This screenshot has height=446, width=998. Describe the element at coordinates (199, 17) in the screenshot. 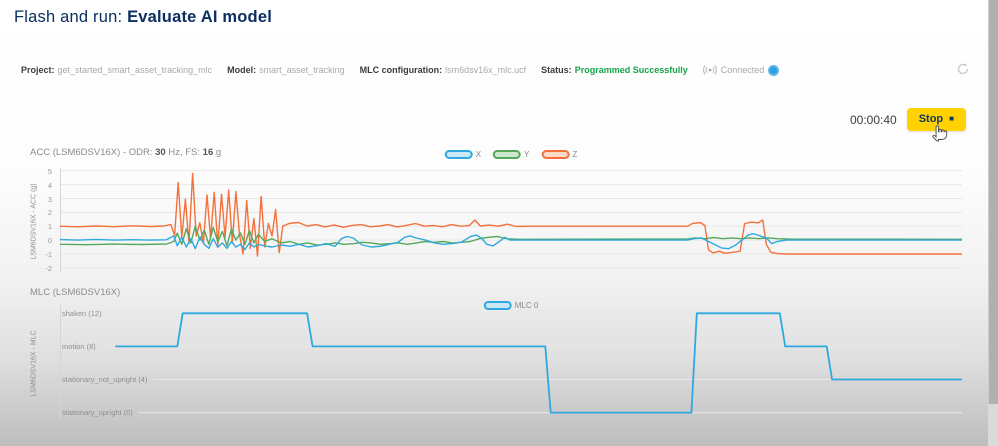

I see `page-title-emphasis: Evaluate AI model` at that location.